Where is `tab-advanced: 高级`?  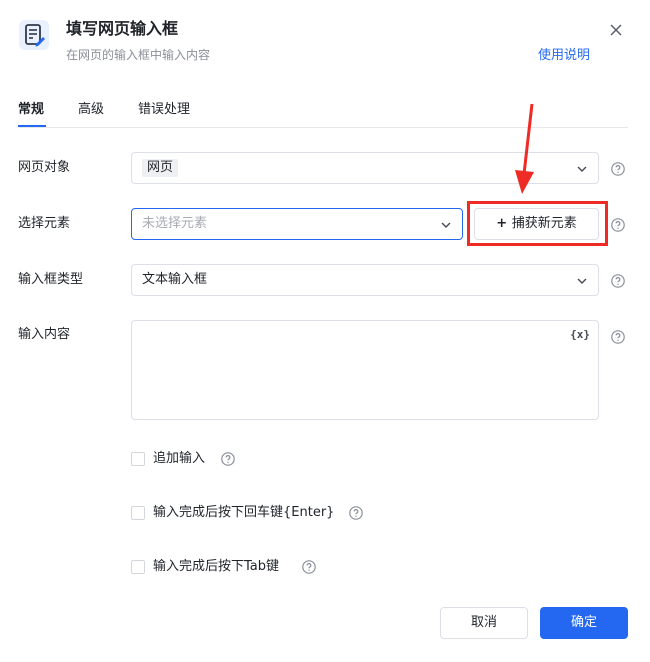
tab-advanced: 高级 is located at coordinates (91, 110).